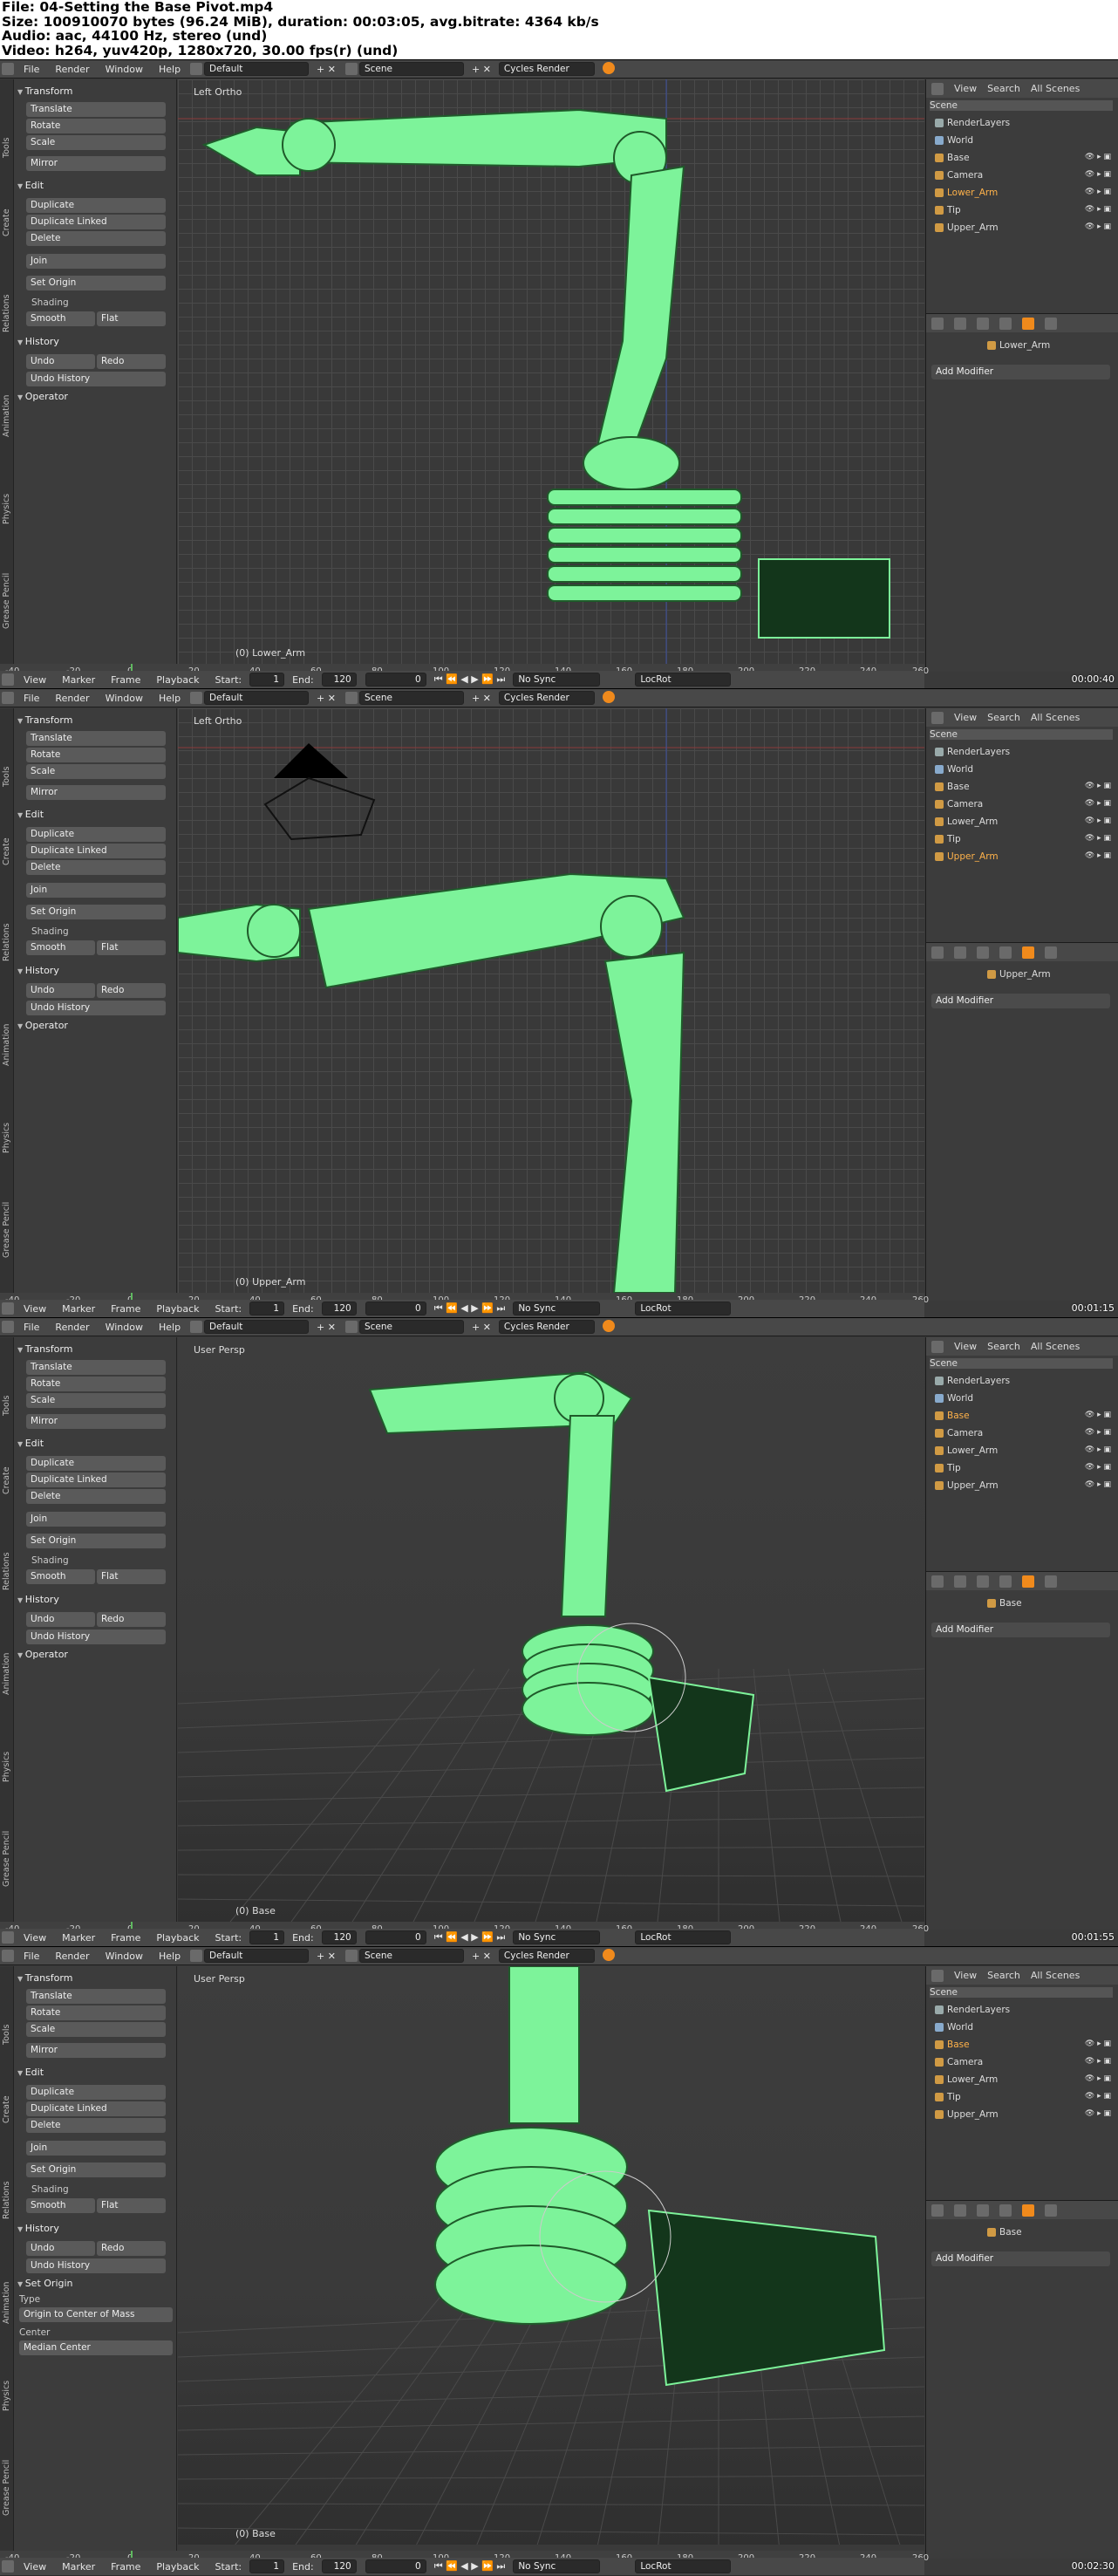 The width and height of the screenshot is (1118, 2576). What do you see at coordinates (546, 698) in the screenshot?
I see `render-engine-dropdown: Cycles Render` at bounding box center [546, 698].